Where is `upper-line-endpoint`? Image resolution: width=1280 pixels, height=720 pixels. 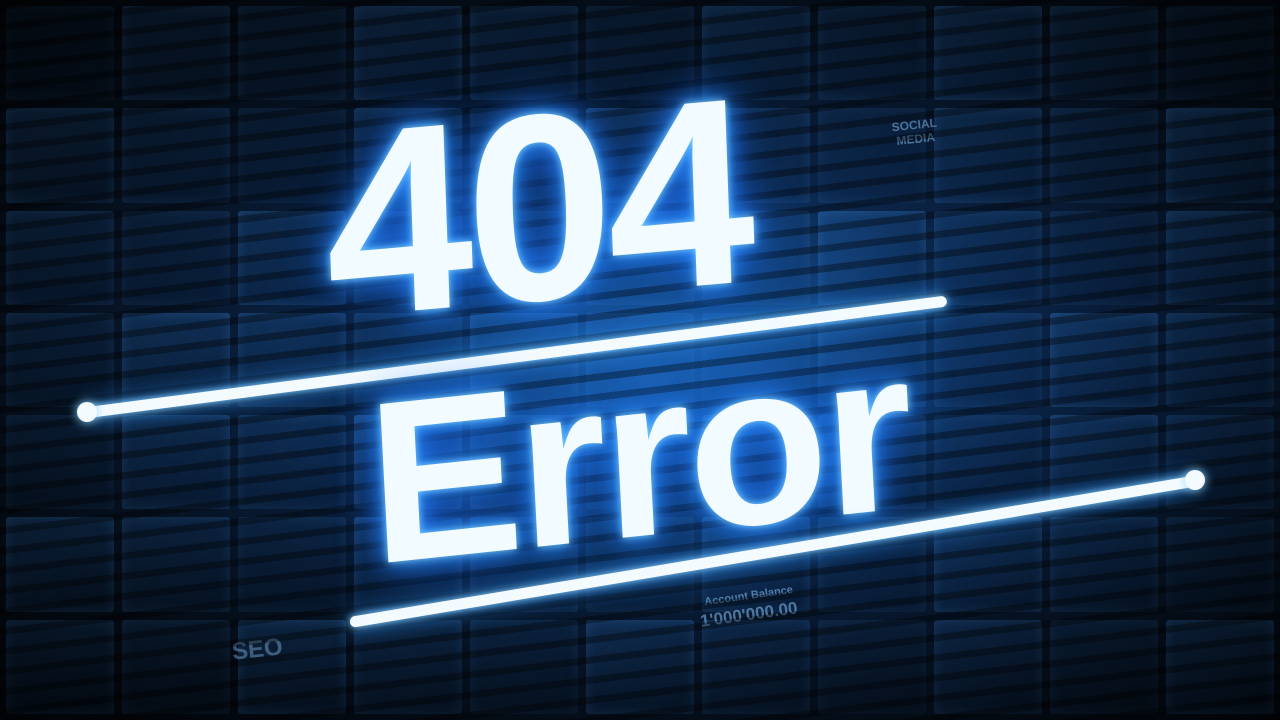
upper-line-endpoint is located at coordinates (87, 412).